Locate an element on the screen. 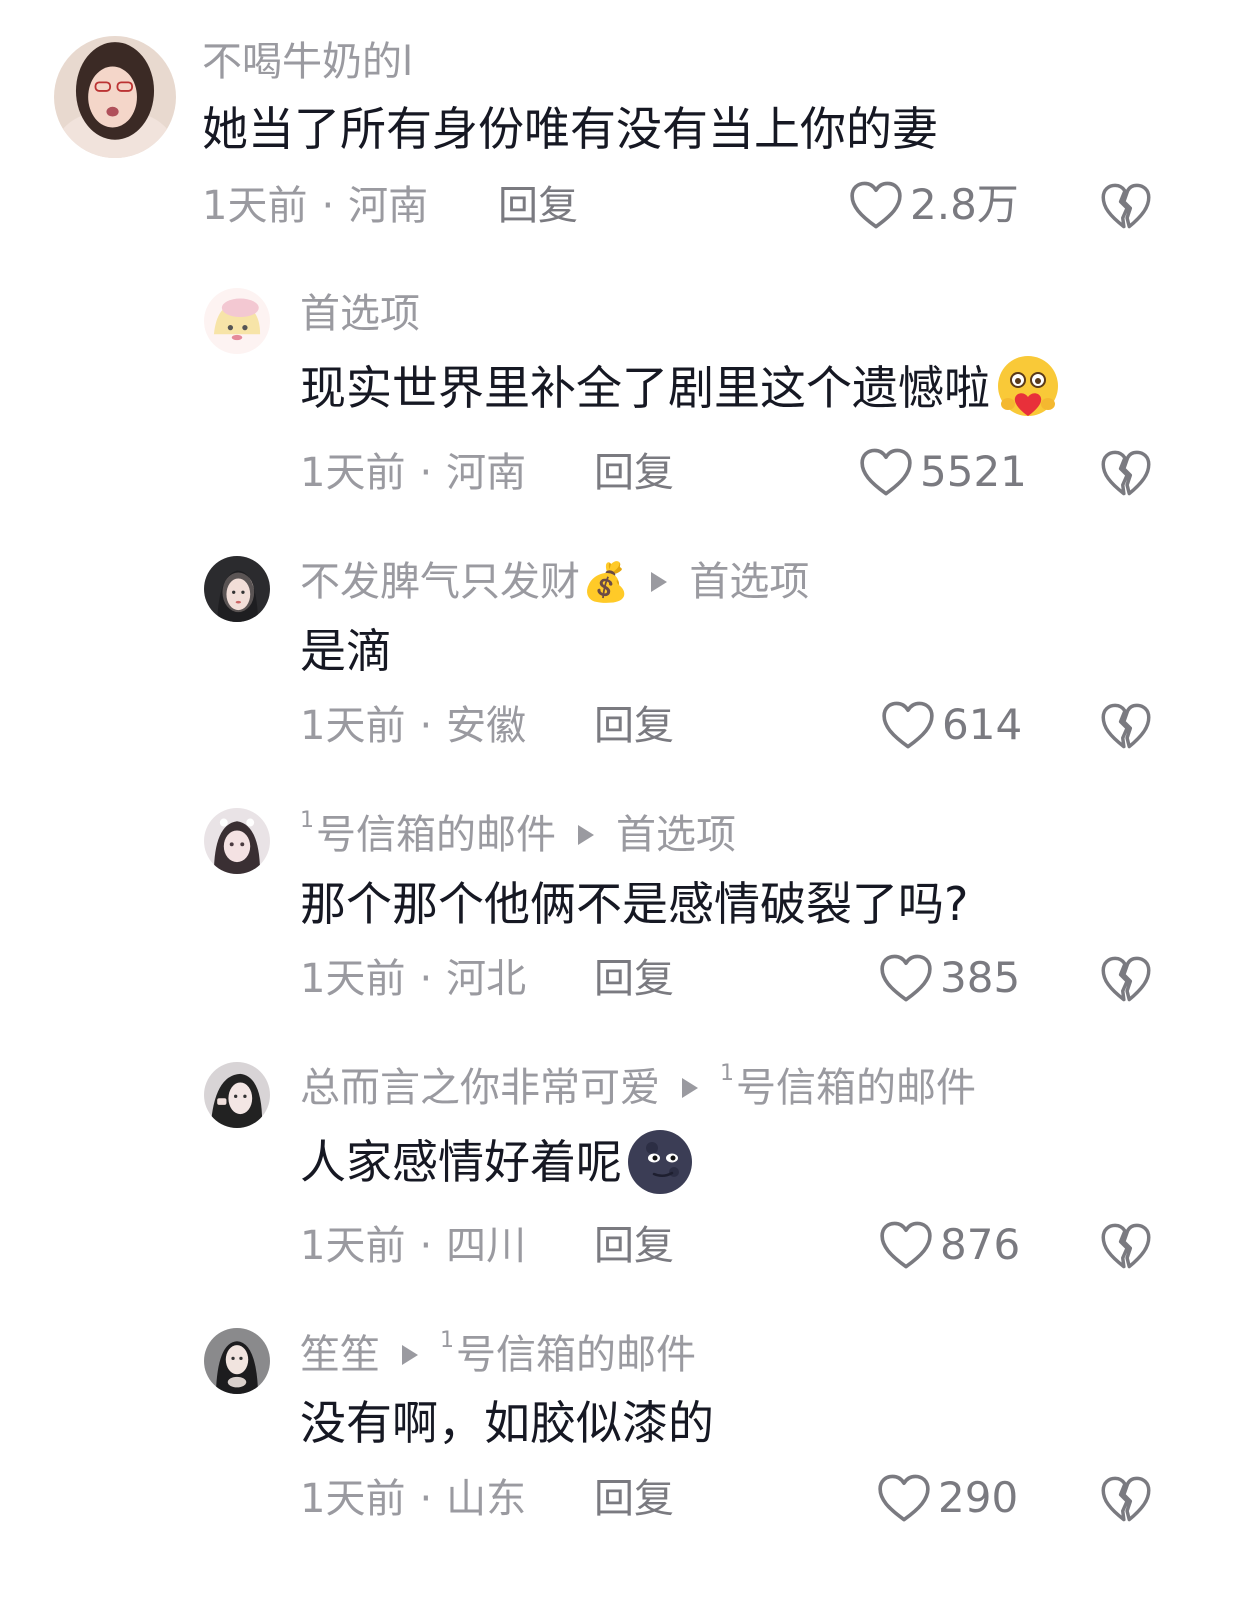 The width and height of the screenshot is (1258, 1624). comment-text: 没有啊，如胶似漆的 is located at coordinates (507, 1423).